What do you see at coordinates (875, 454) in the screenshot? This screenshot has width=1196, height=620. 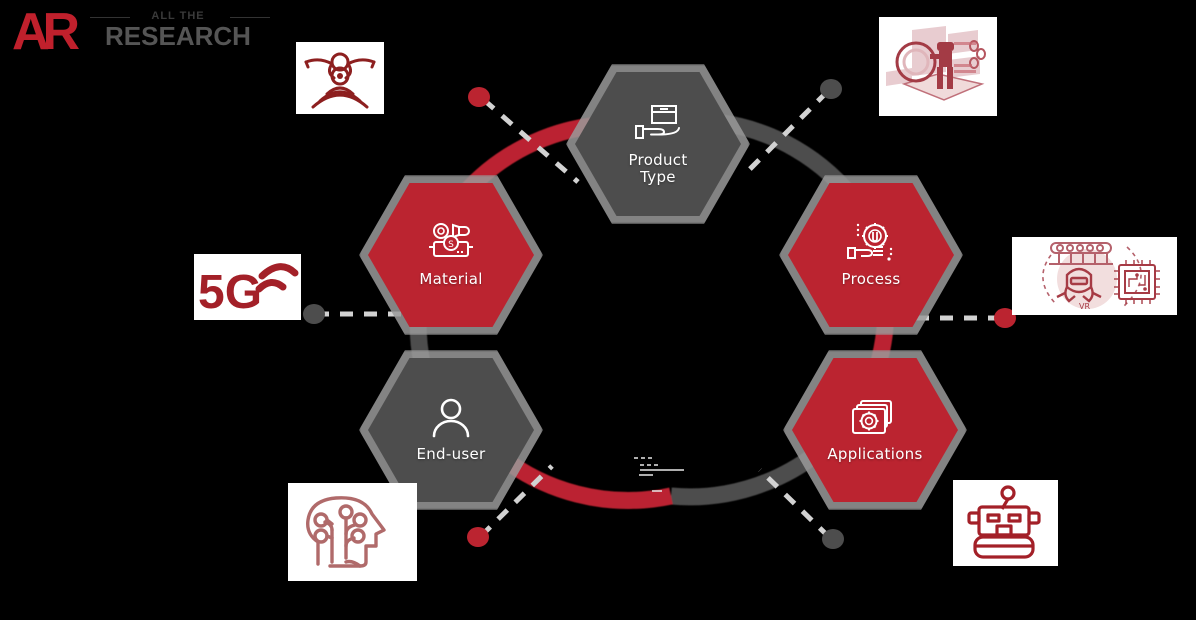 I see `hex-label-applications: Applications` at bounding box center [875, 454].